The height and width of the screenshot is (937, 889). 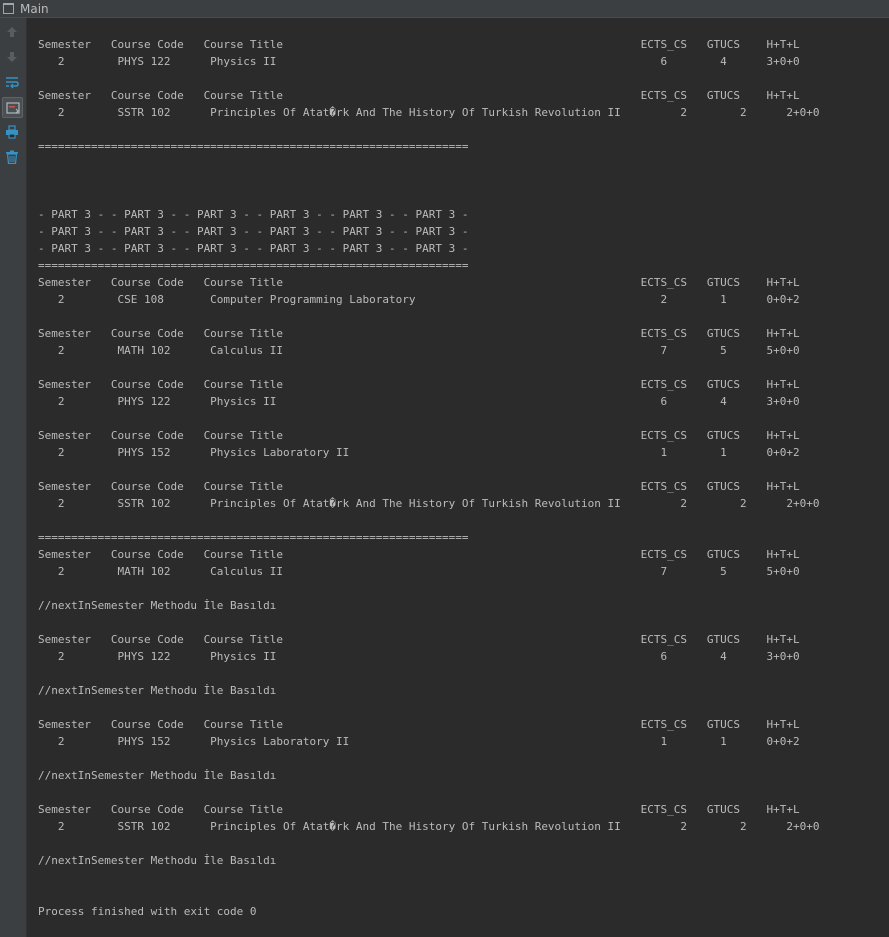 I want to click on arrow-up-icon, so click(x=12, y=32).